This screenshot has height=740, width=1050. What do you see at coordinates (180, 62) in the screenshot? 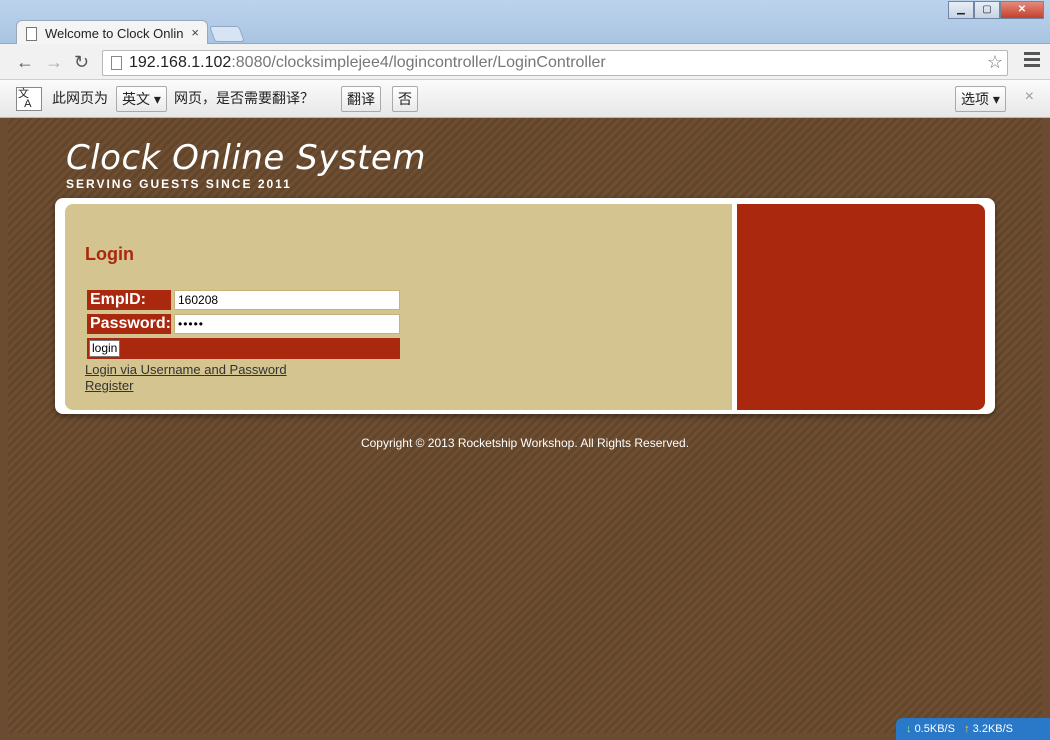
I see `url-host: 192.168.1.102` at bounding box center [180, 62].